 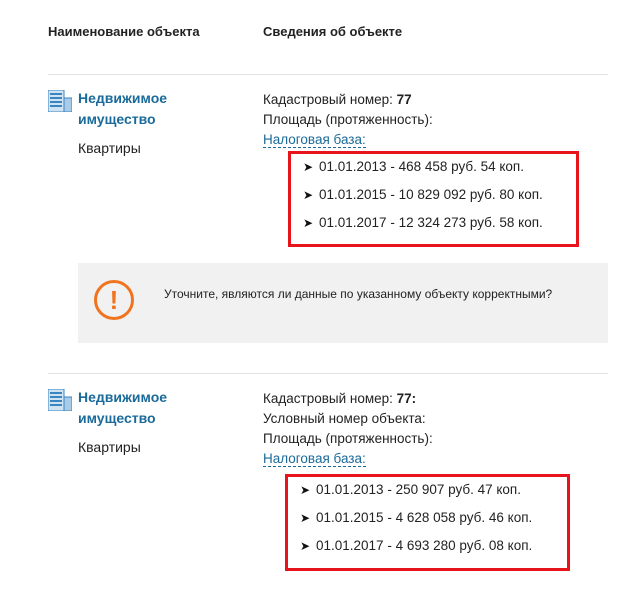 I want to click on cadastral-number-value: 77, so click(x=404, y=99).